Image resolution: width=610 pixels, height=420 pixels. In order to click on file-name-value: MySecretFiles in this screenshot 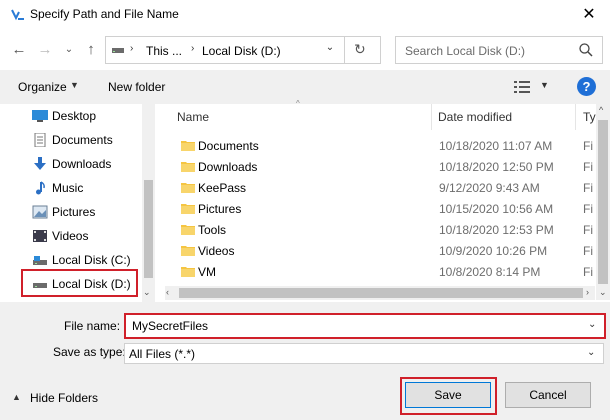, I will do `click(170, 326)`.